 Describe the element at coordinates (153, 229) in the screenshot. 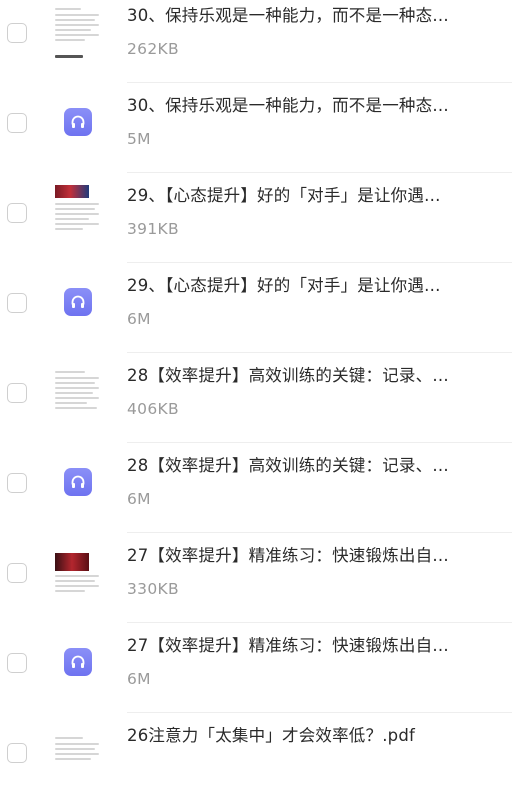

I see `file-size: 391KB` at that location.